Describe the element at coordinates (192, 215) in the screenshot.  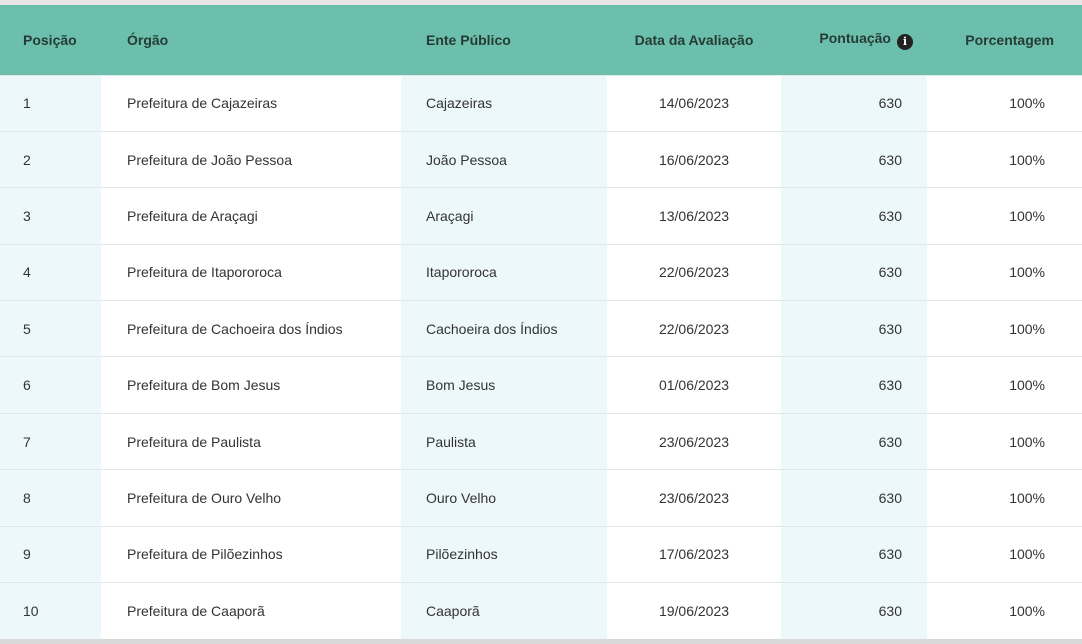
I see `cell-orgao: Prefeitura de Araçagi` at that location.